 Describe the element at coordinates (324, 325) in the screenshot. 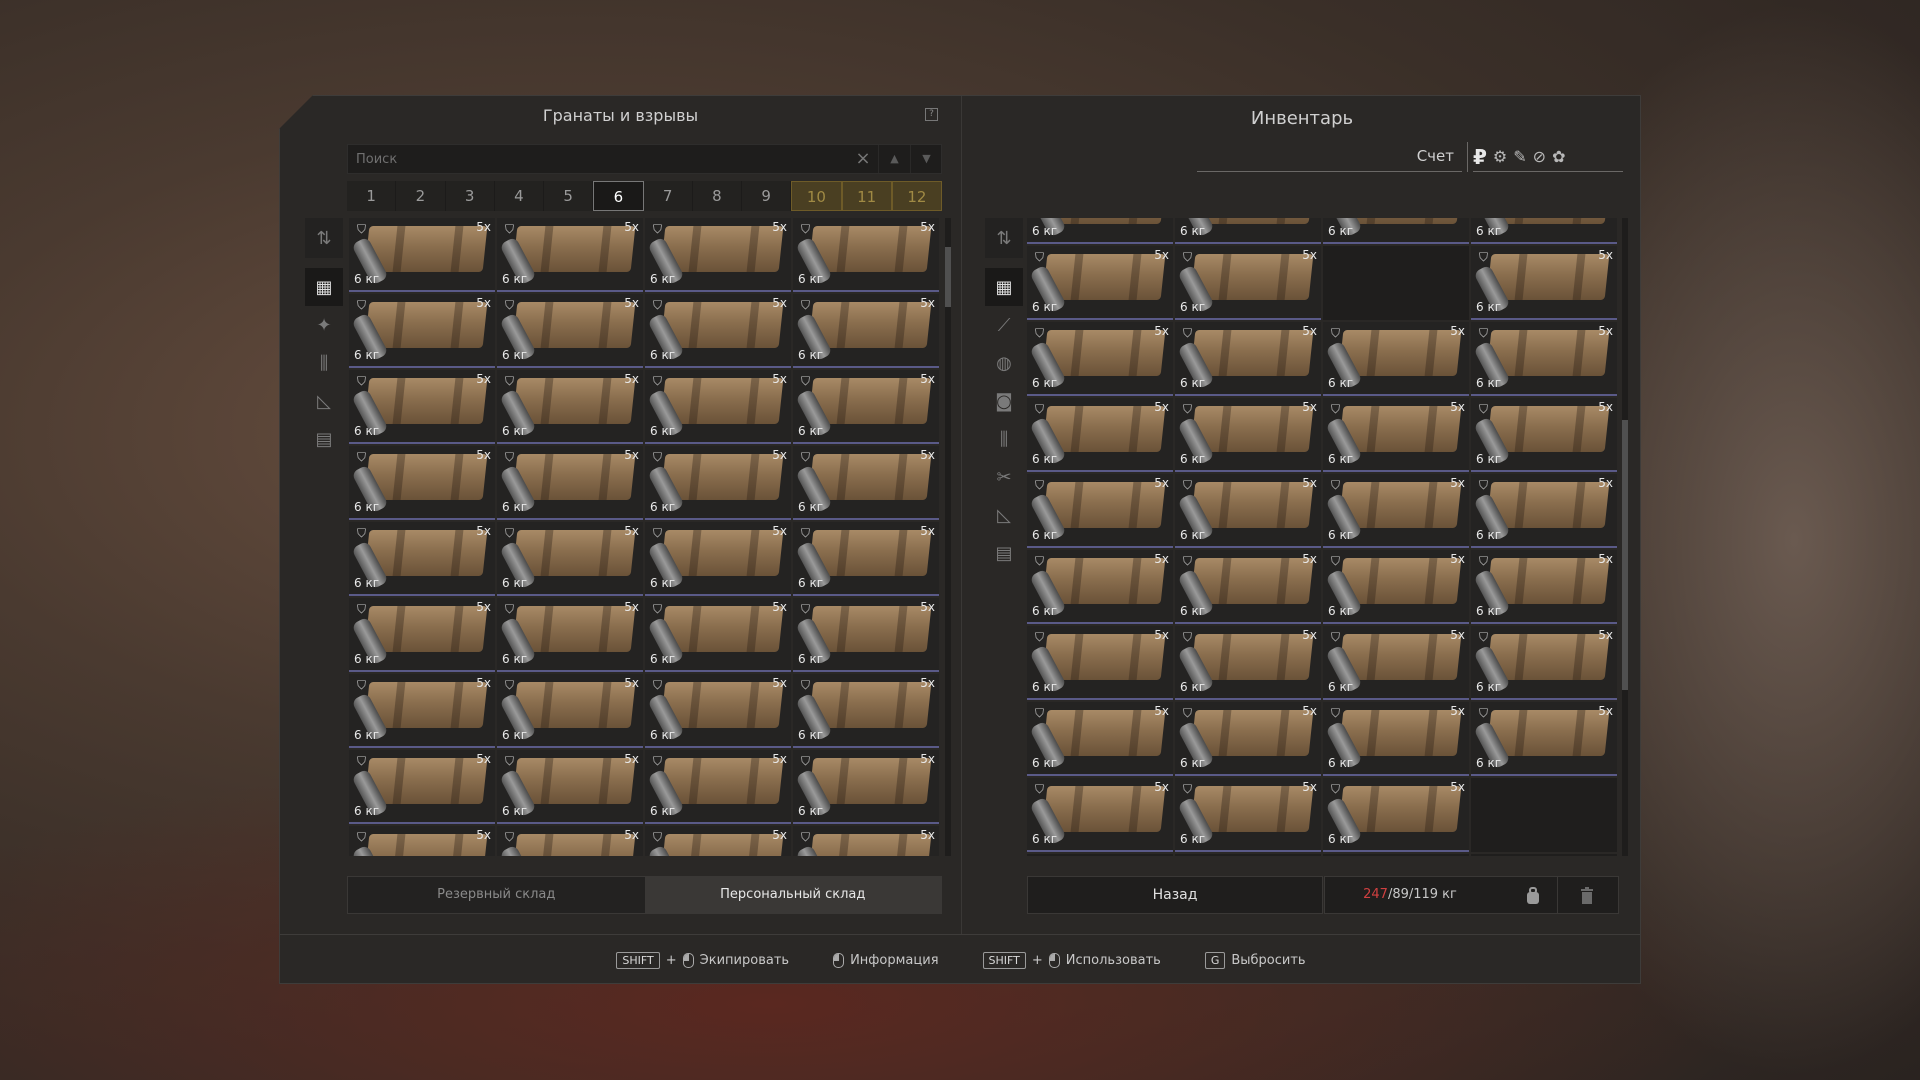

I see `grenade-icon: ✦` at that location.